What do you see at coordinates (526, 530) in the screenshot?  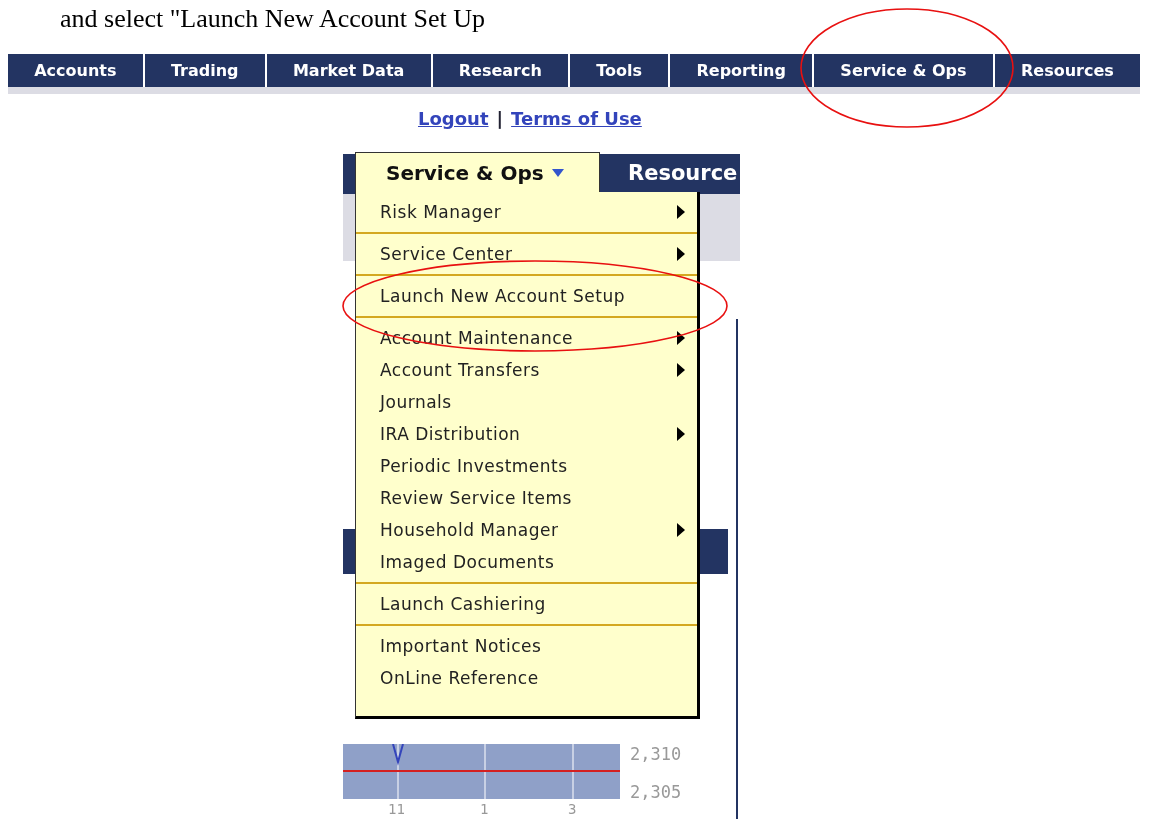 I see `menu-item: Household Manager` at bounding box center [526, 530].